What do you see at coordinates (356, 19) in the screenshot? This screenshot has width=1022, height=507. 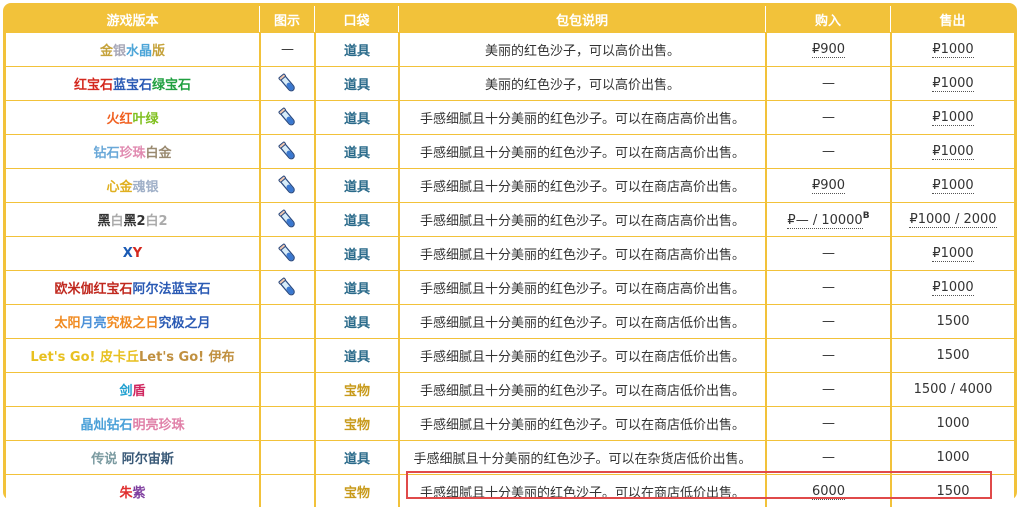 I see `header-pocket: 口袋` at bounding box center [356, 19].